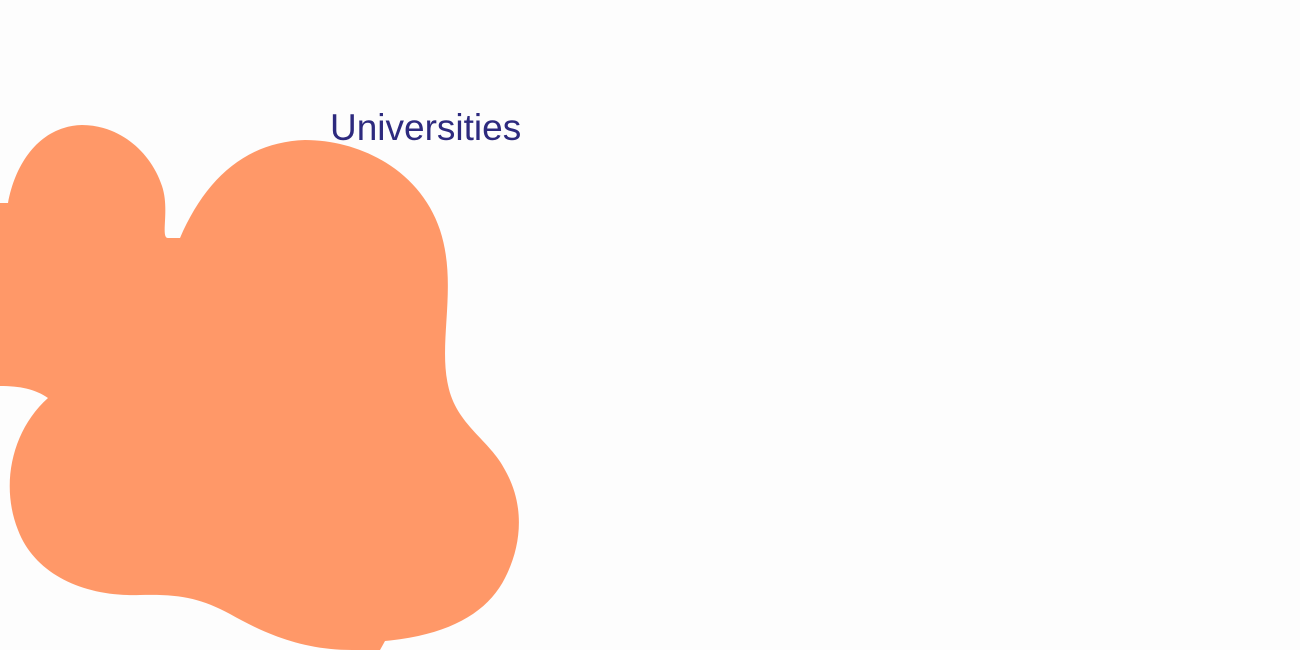 Image resolution: width=1300 pixels, height=650 pixels. What do you see at coordinates (426, 127) in the screenshot?
I see `section-title: Universities` at bounding box center [426, 127].